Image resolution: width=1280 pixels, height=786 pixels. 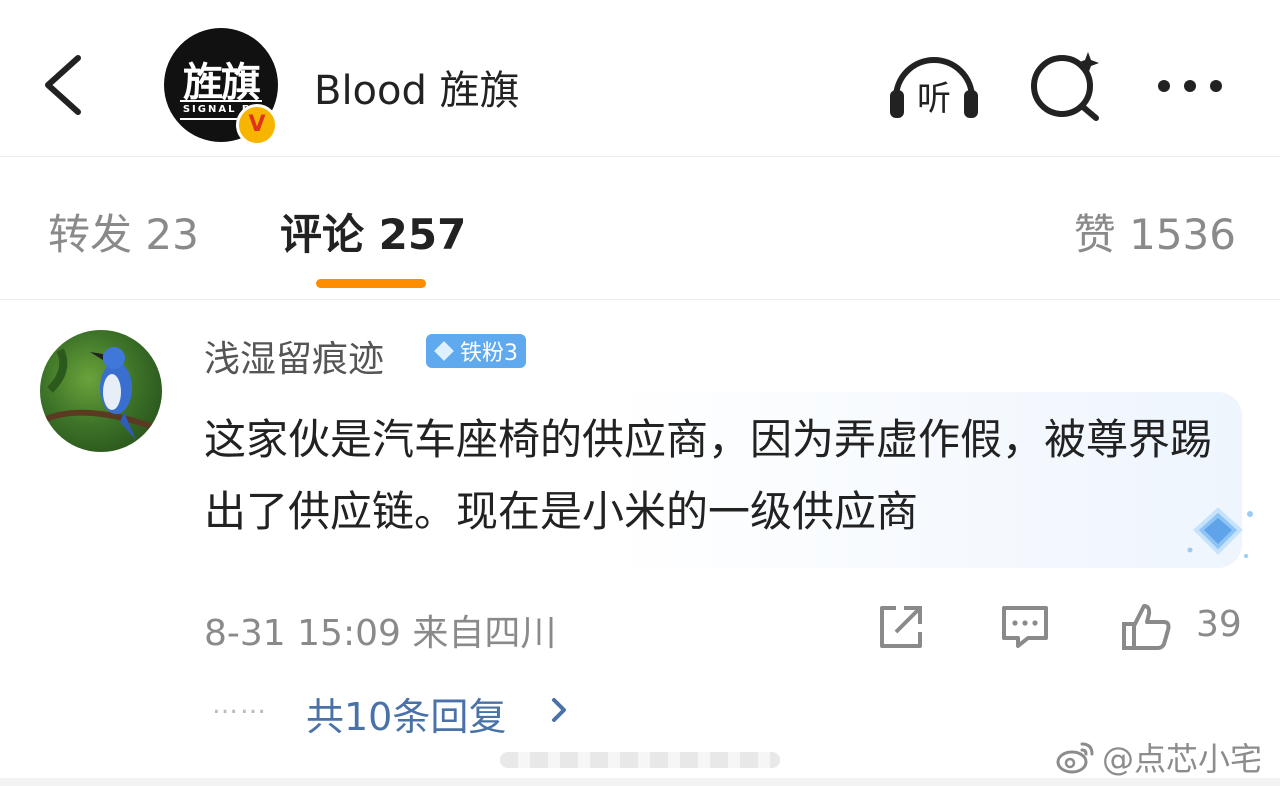 What do you see at coordinates (1155, 231) in the screenshot?
I see `tab-likes: 赞 1536` at bounding box center [1155, 231].